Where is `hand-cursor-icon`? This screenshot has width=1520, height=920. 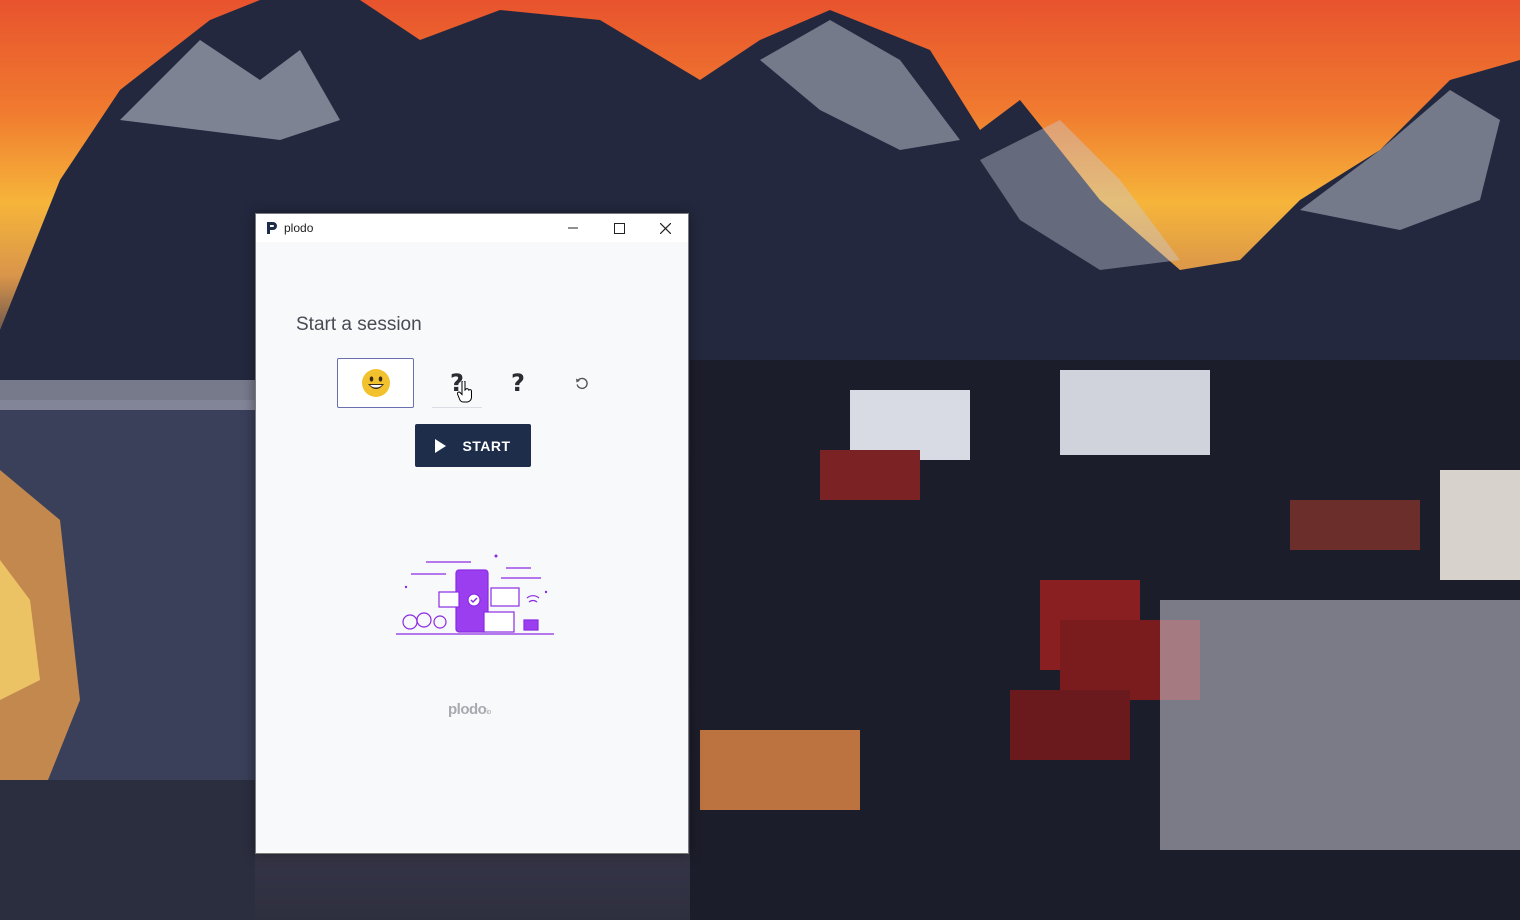 hand-cursor-icon is located at coordinates (464, 392).